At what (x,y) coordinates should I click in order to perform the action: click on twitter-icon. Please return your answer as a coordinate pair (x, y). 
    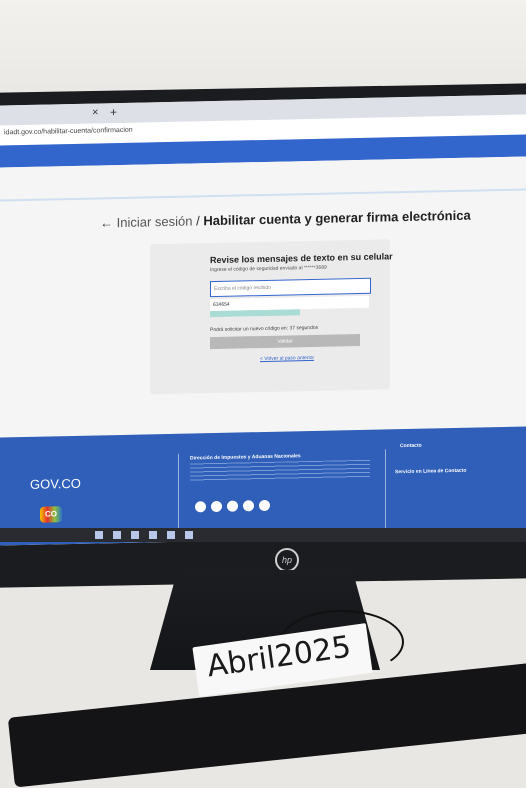
    Looking at the image, I should click on (200, 507).